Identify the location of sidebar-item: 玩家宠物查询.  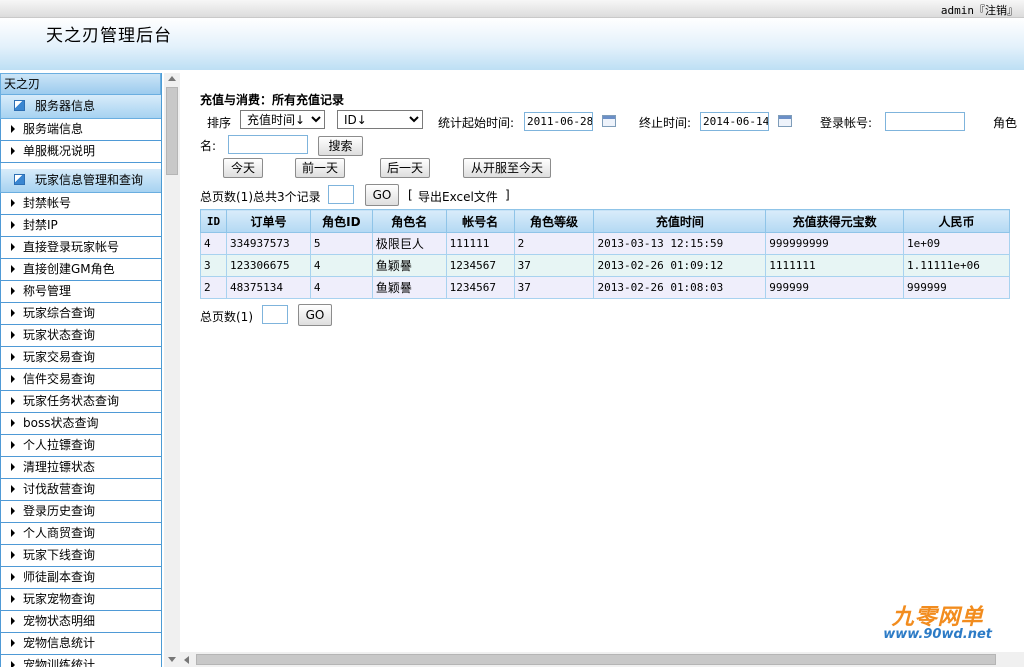
(80, 600).